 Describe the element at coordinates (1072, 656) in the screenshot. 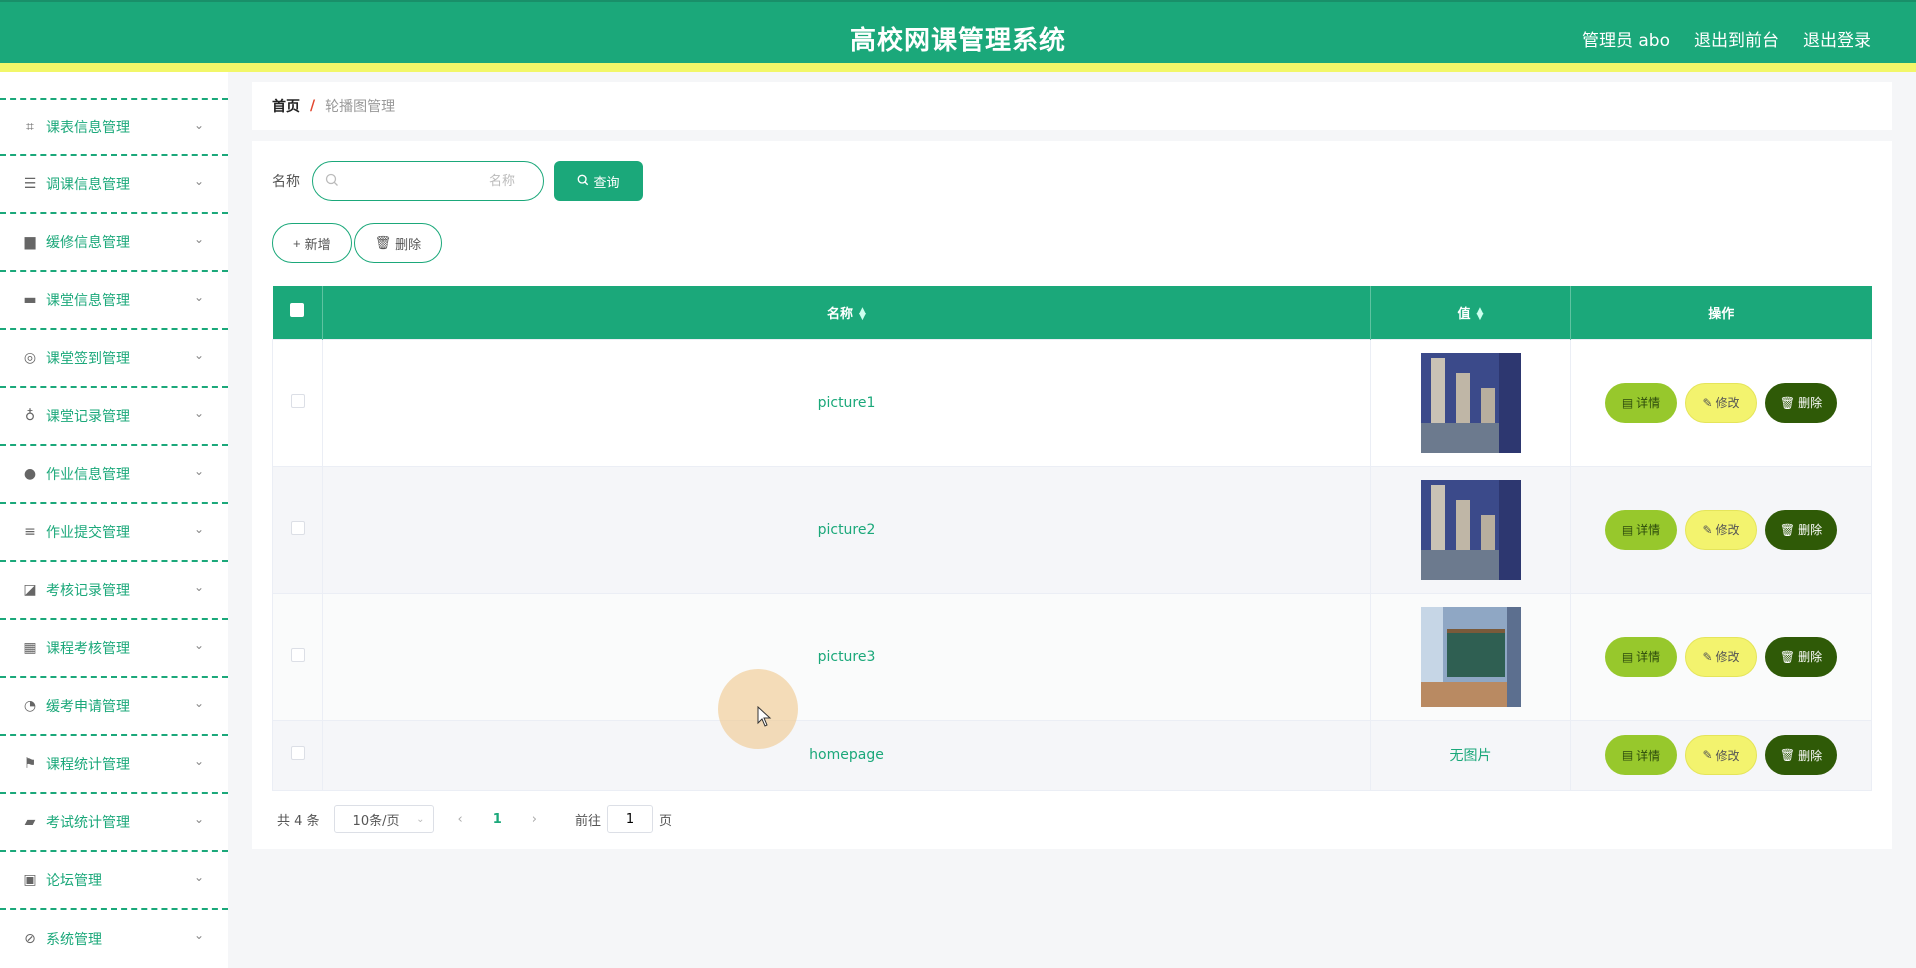

I see `table-row: picture3 ▤ 详情 ✎ 修改 🗑 删除` at that location.